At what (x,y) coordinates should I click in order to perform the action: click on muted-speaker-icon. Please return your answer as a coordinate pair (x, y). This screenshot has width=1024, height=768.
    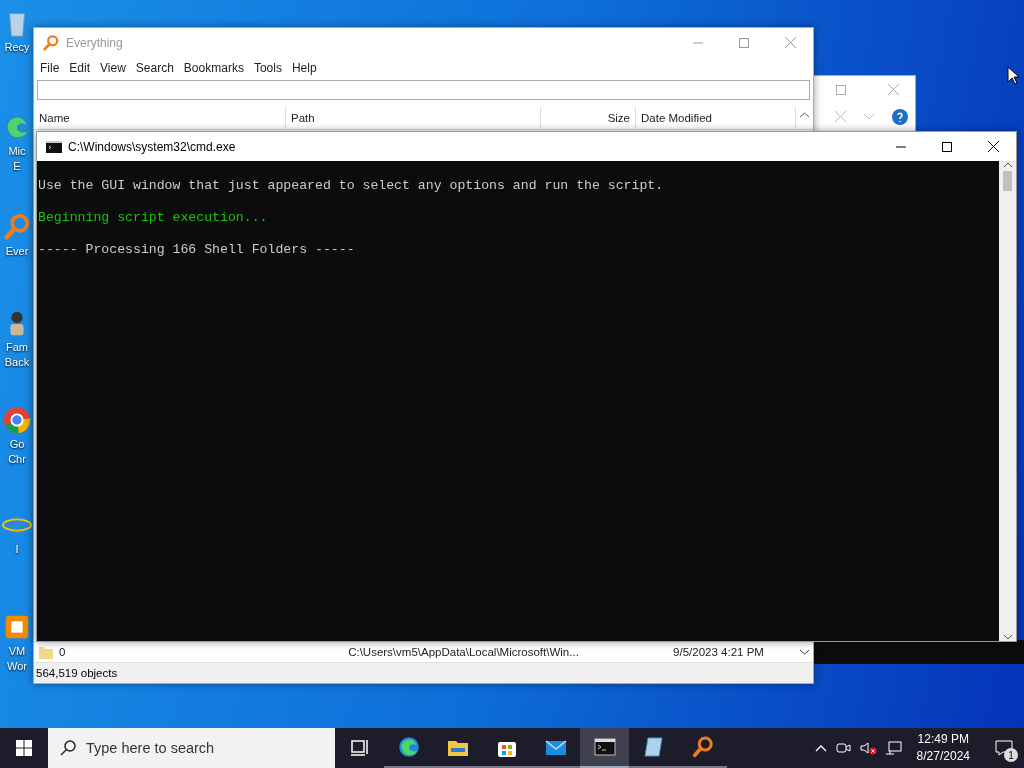
    Looking at the image, I should click on (867, 748).